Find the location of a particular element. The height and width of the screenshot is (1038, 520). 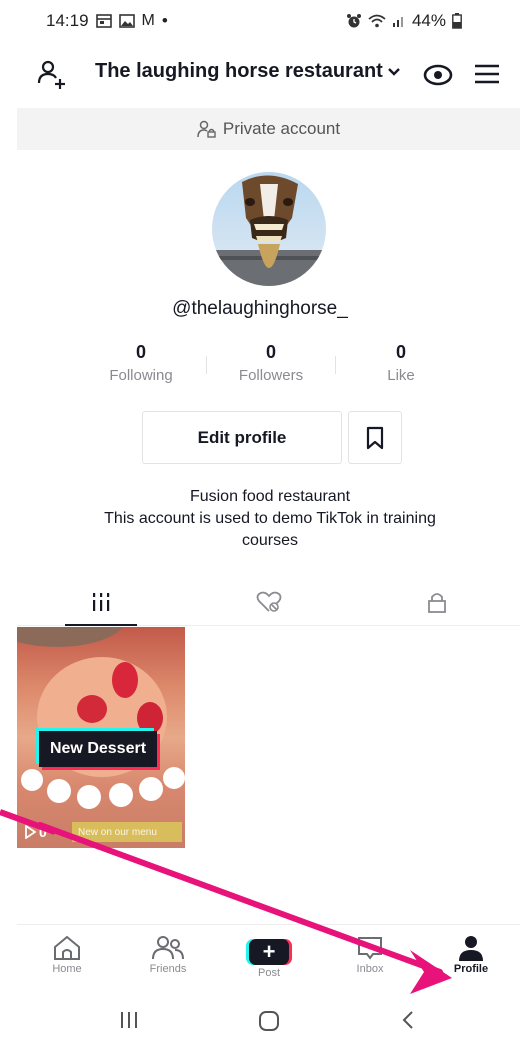

favorites-button is located at coordinates (375, 437).